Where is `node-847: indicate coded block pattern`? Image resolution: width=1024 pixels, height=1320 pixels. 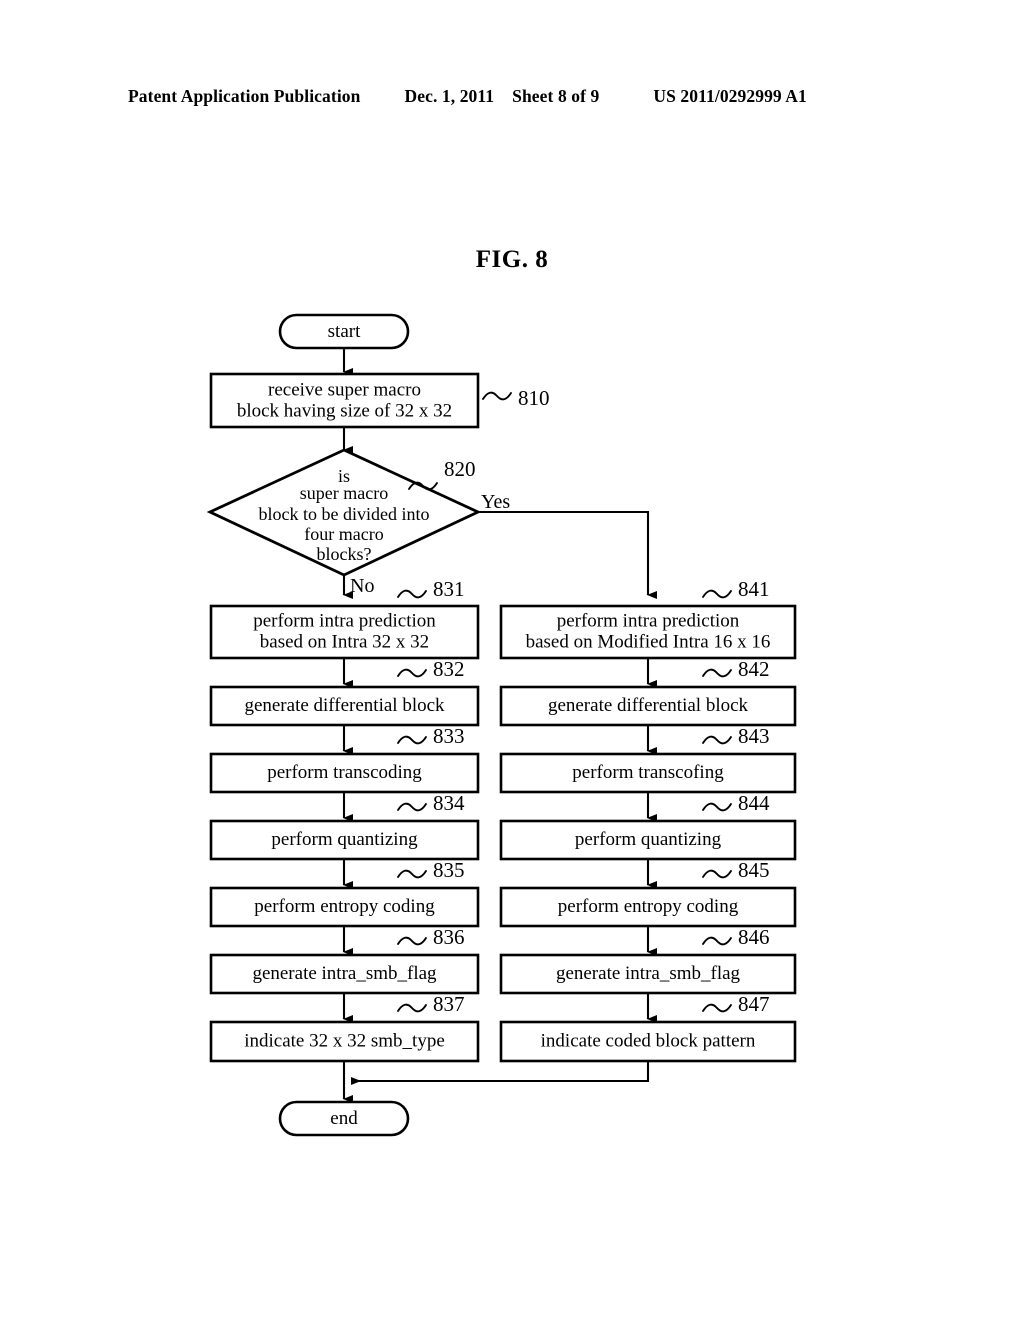 node-847: indicate coded block pattern is located at coordinates (648, 1041).